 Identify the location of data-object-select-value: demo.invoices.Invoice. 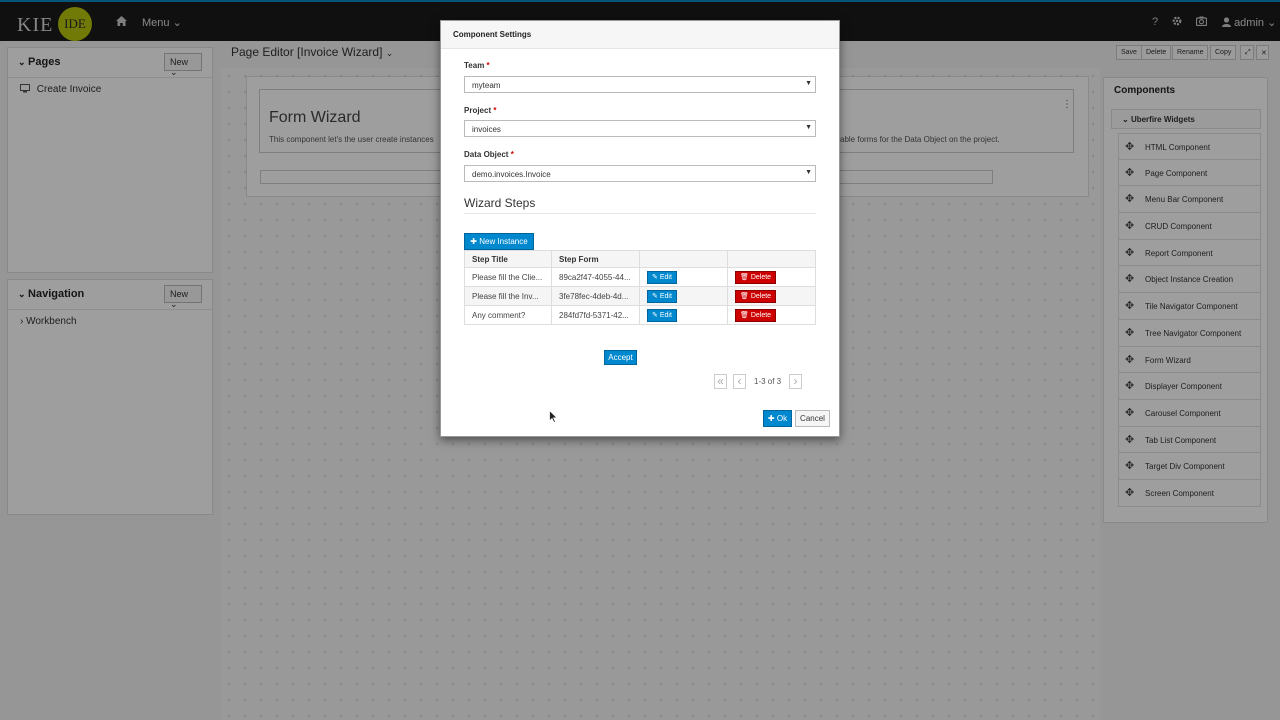
(511, 174).